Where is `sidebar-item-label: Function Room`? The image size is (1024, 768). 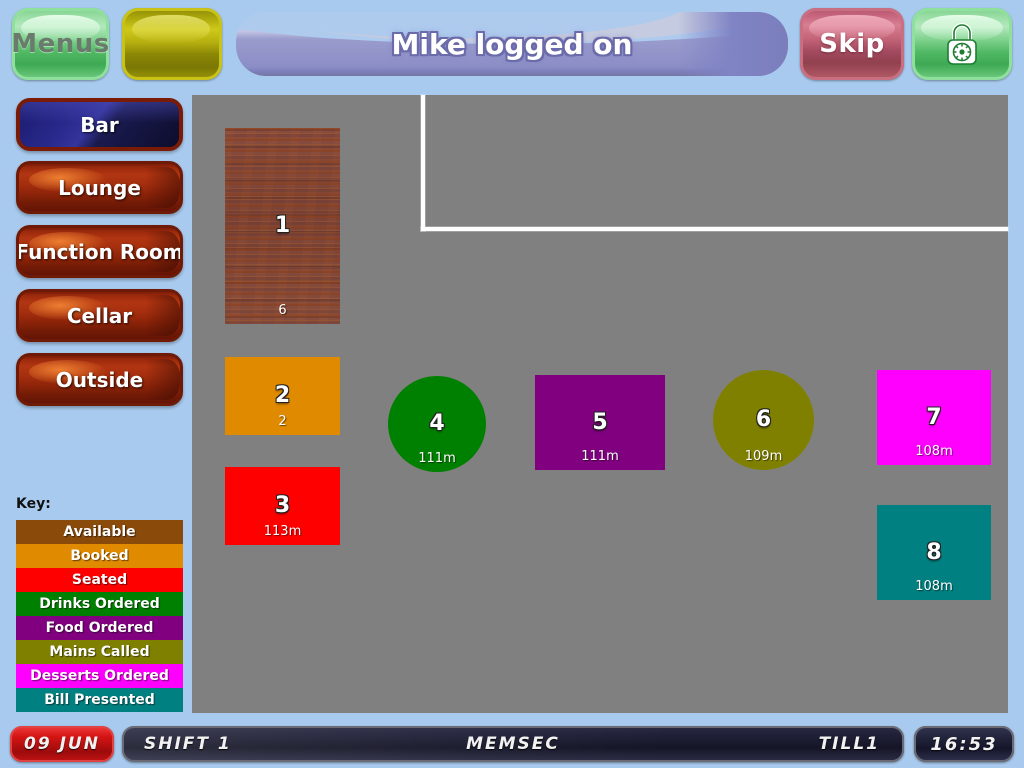
sidebar-item-label: Function Room is located at coordinates (99, 251).